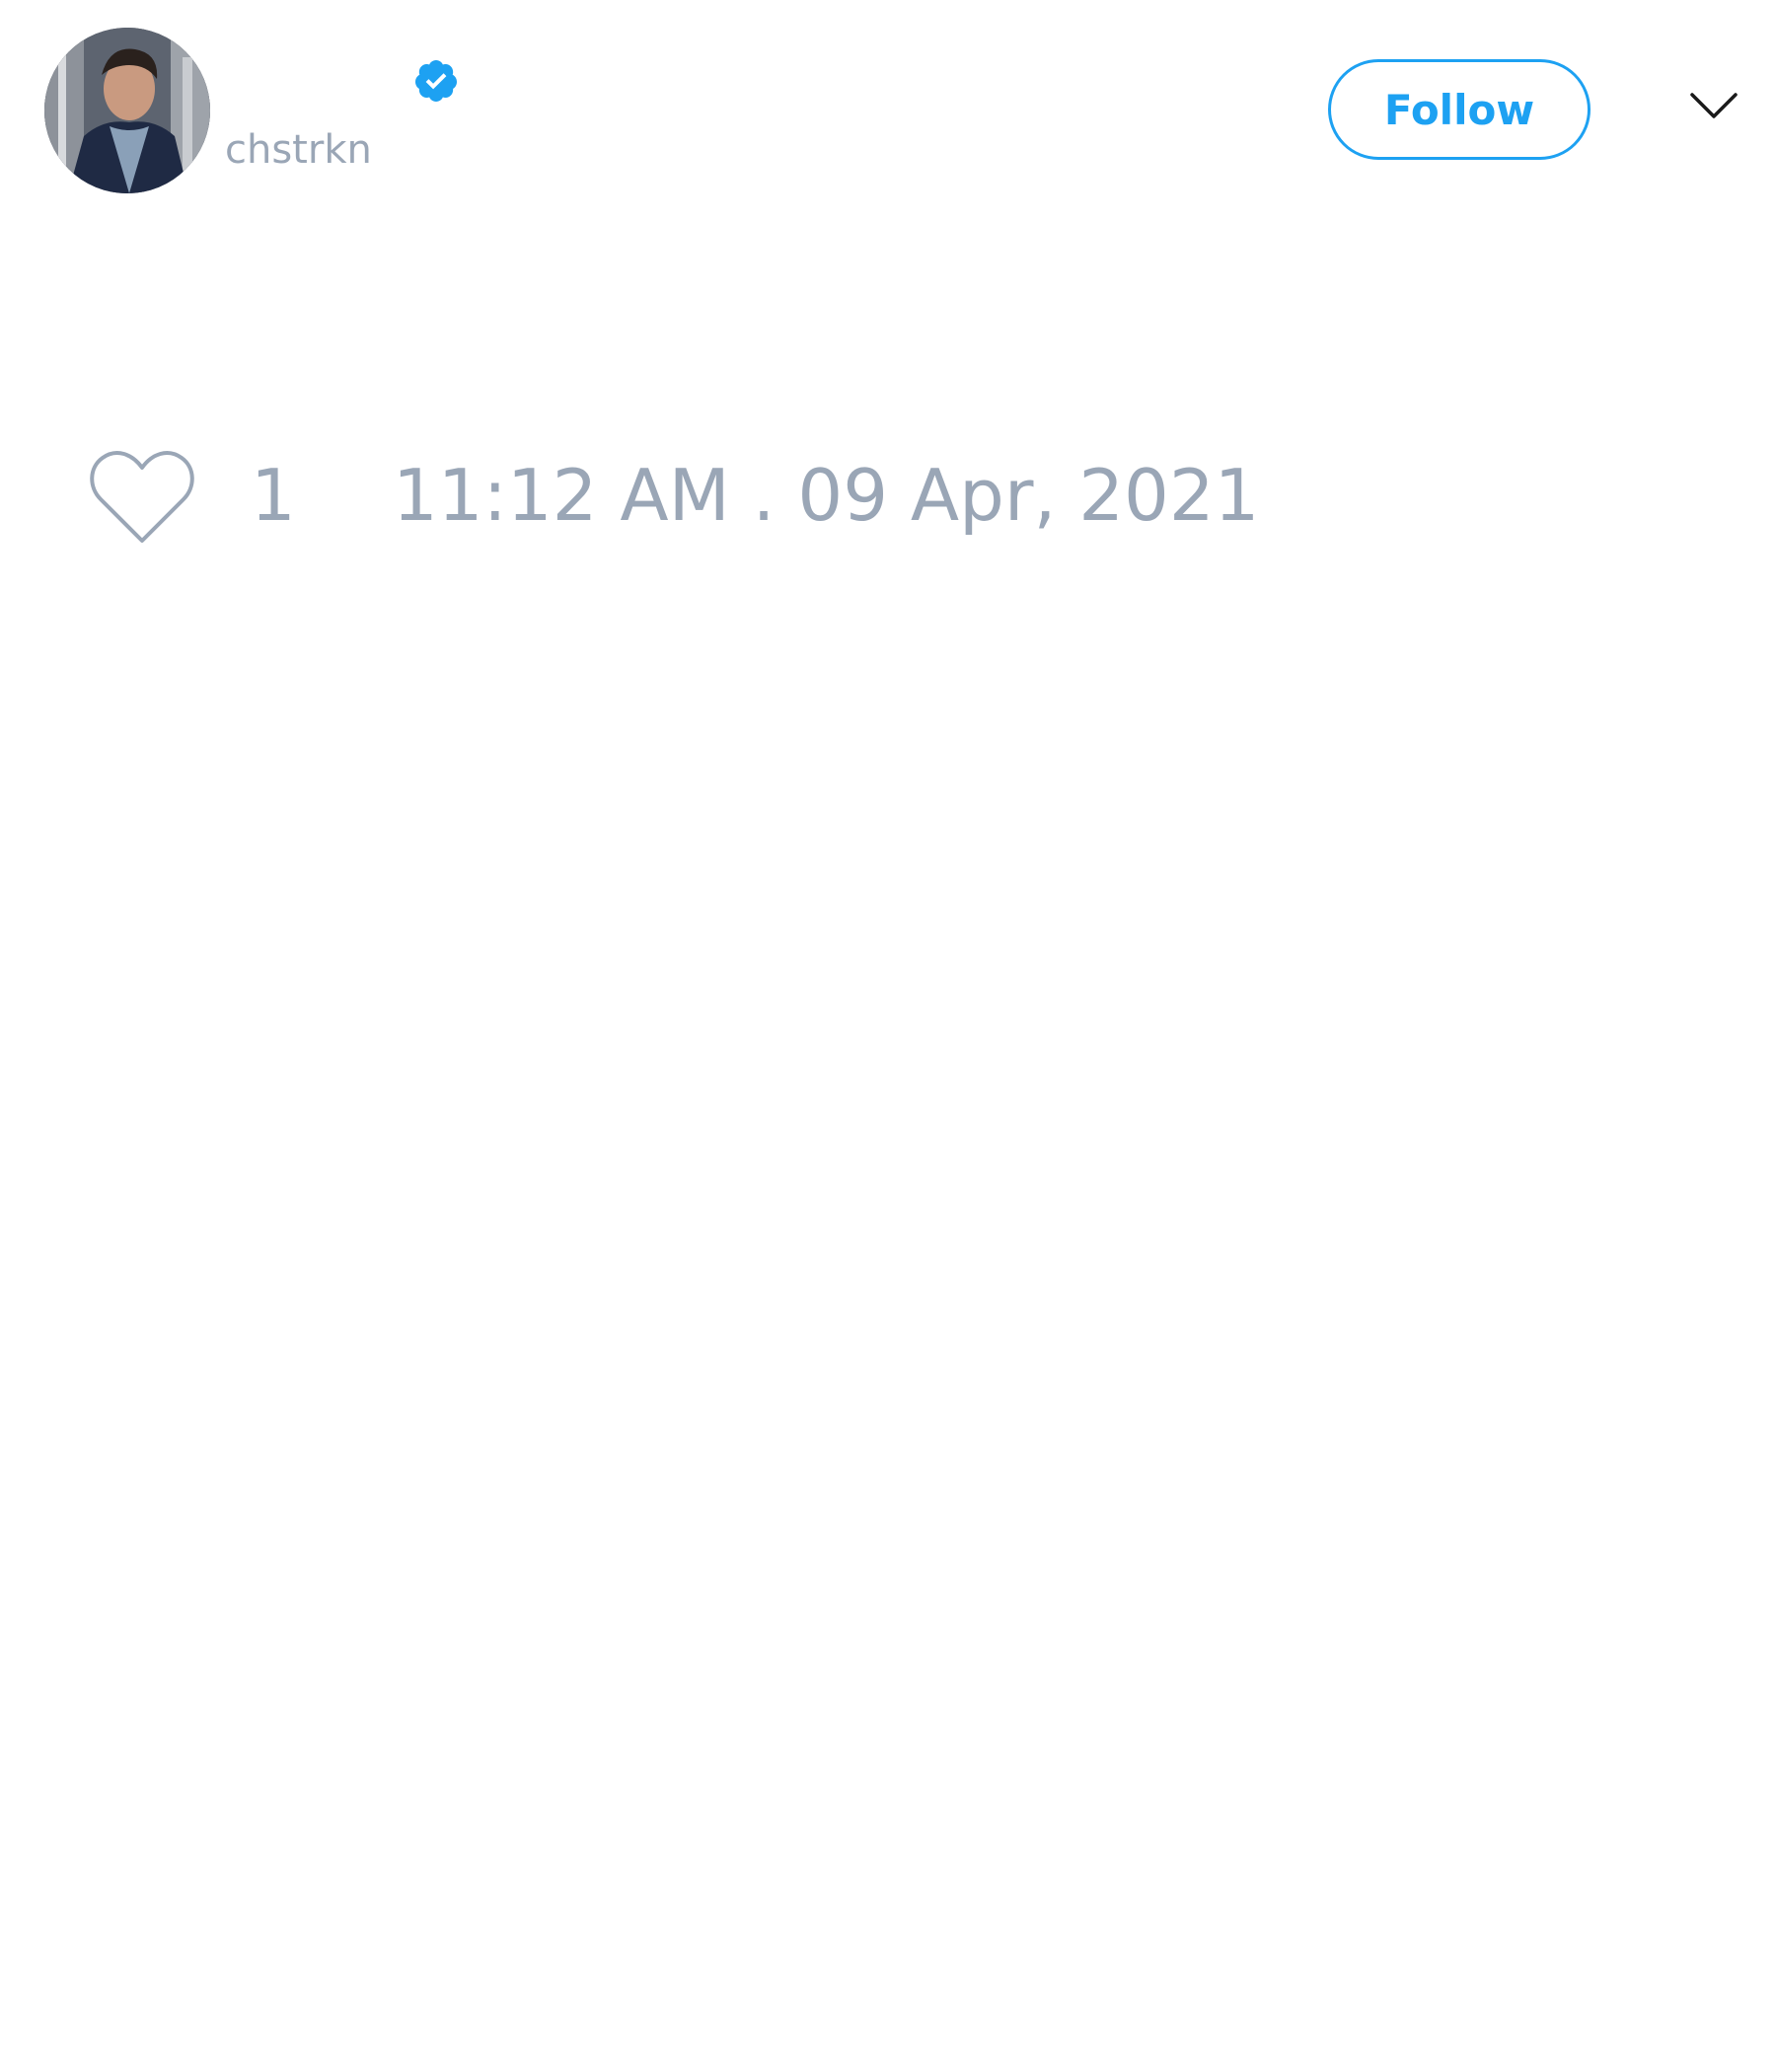  What do you see at coordinates (1714, 106) in the screenshot?
I see `chevron-down-icon` at bounding box center [1714, 106].